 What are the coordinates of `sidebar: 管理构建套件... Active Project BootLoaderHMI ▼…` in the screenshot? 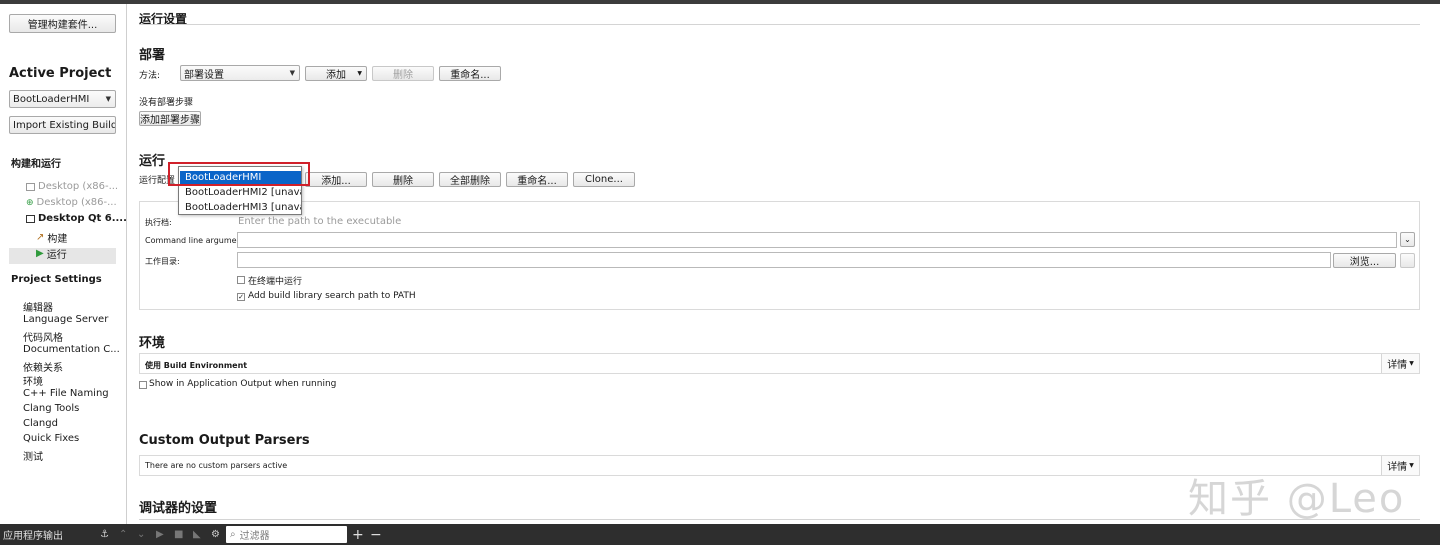 It's located at (63, 264).